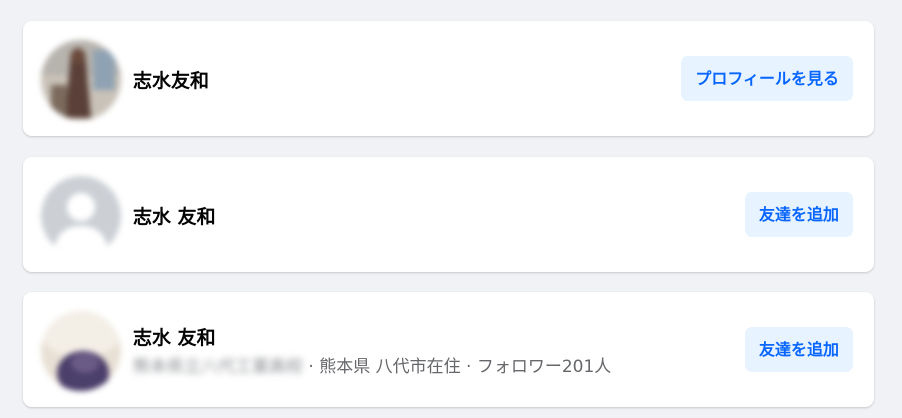 This screenshot has height=418, width=902. What do you see at coordinates (457, 367) in the screenshot?
I see `location-followers: · 熊本県 八代市在住 · フォロワー201人` at bounding box center [457, 367].